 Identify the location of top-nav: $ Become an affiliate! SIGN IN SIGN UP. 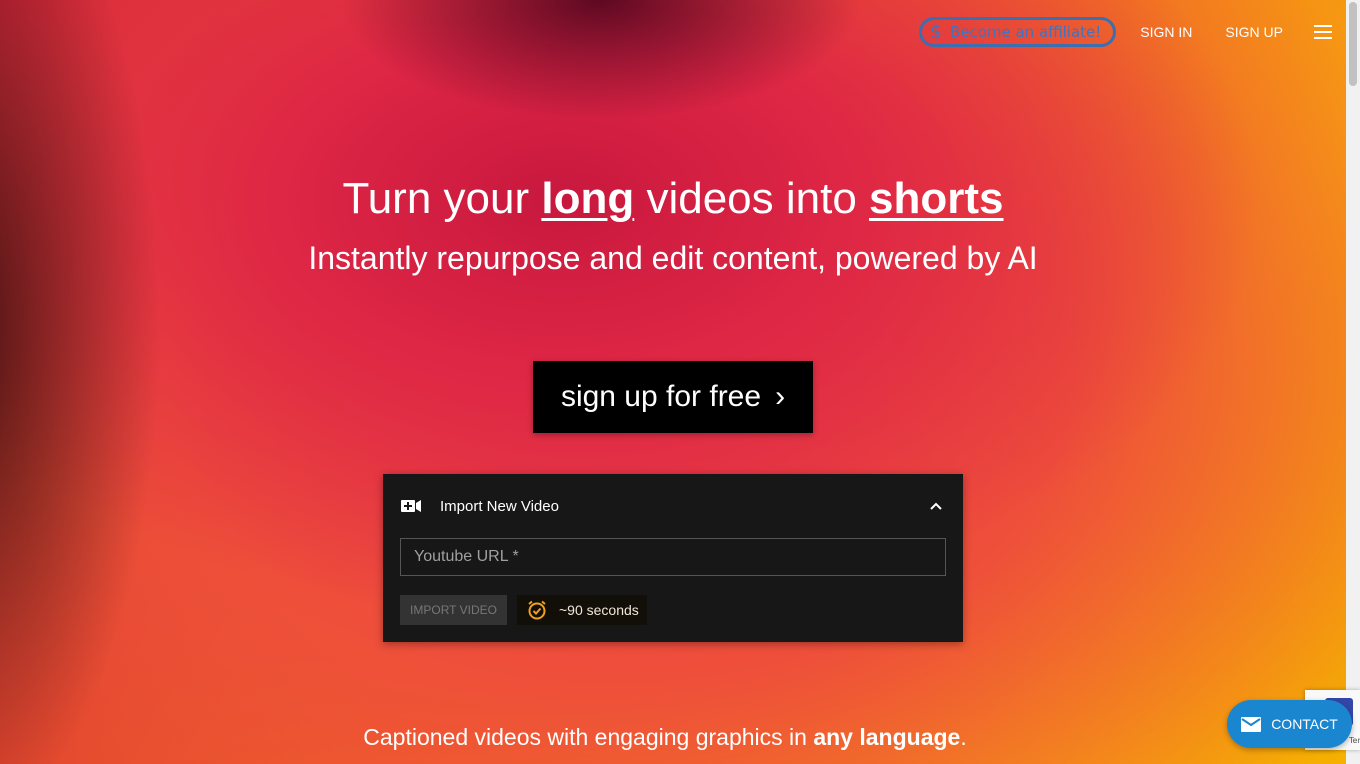
(1125, 32).